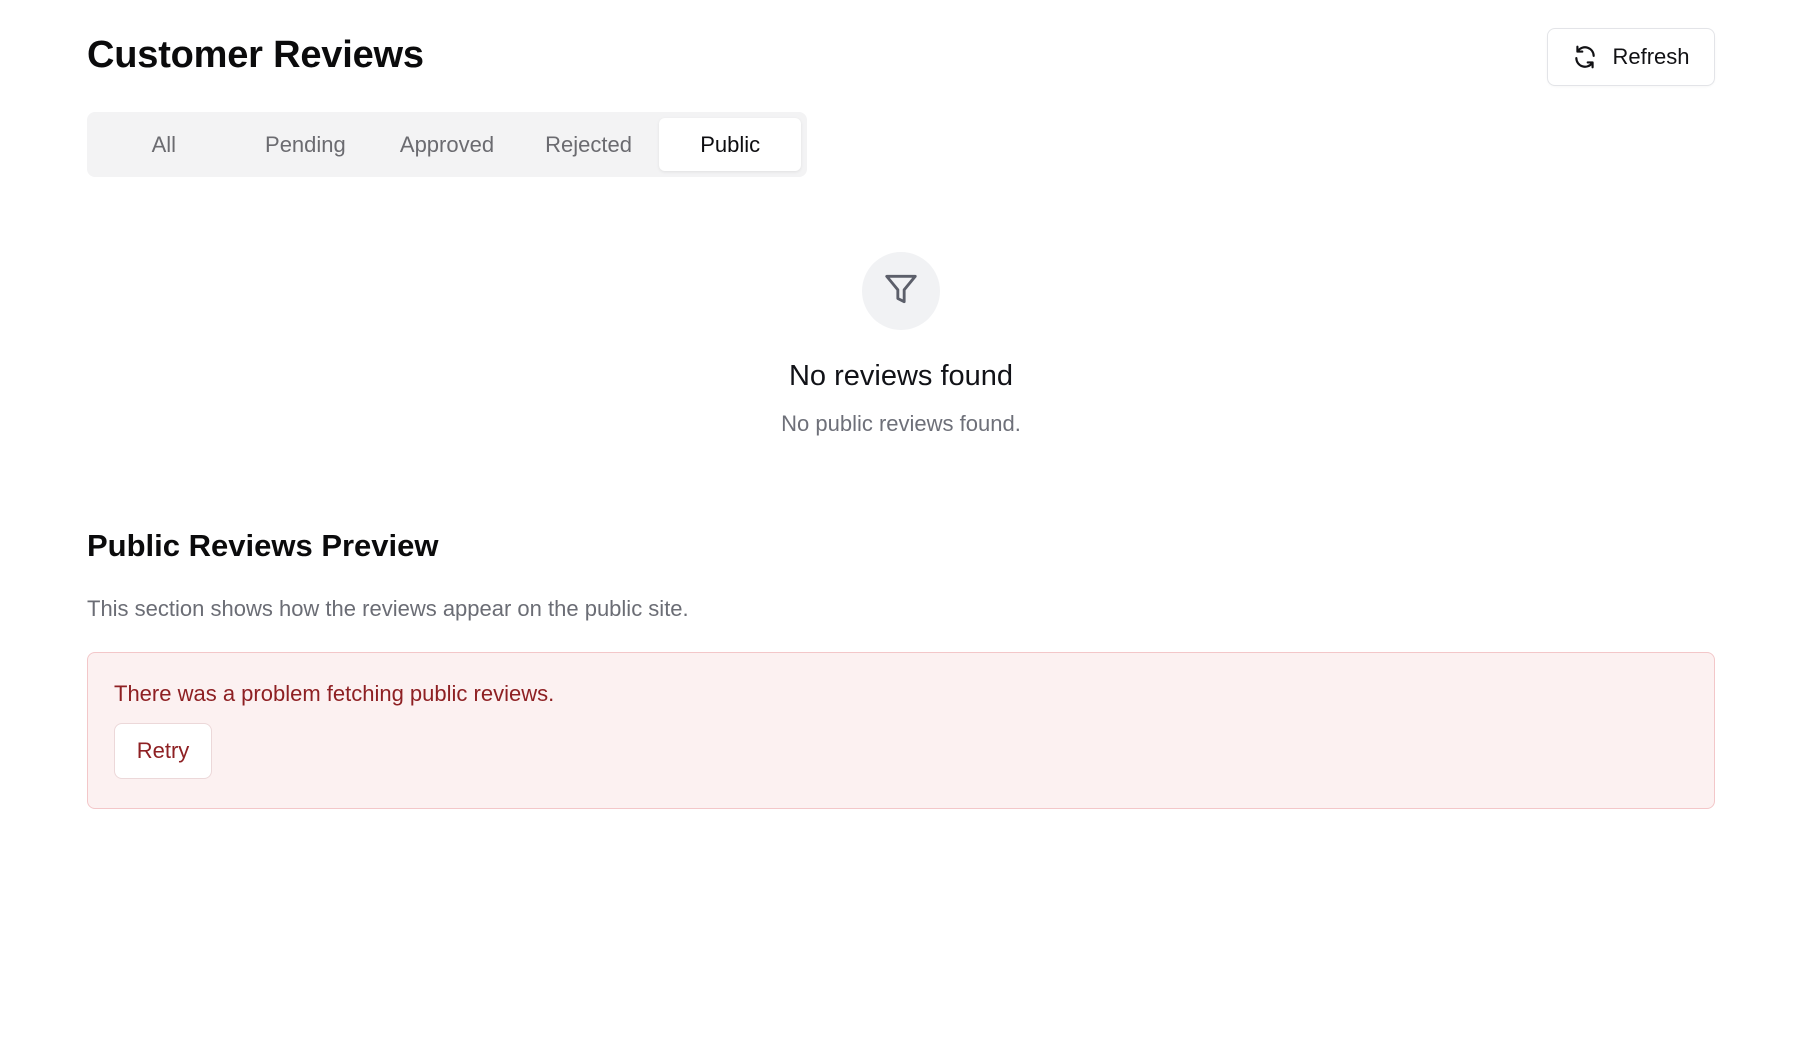 The width and height of the screenshot is (1802, 1040). I want to click on refresh-button-label: Refresh, so click(1651, 56).